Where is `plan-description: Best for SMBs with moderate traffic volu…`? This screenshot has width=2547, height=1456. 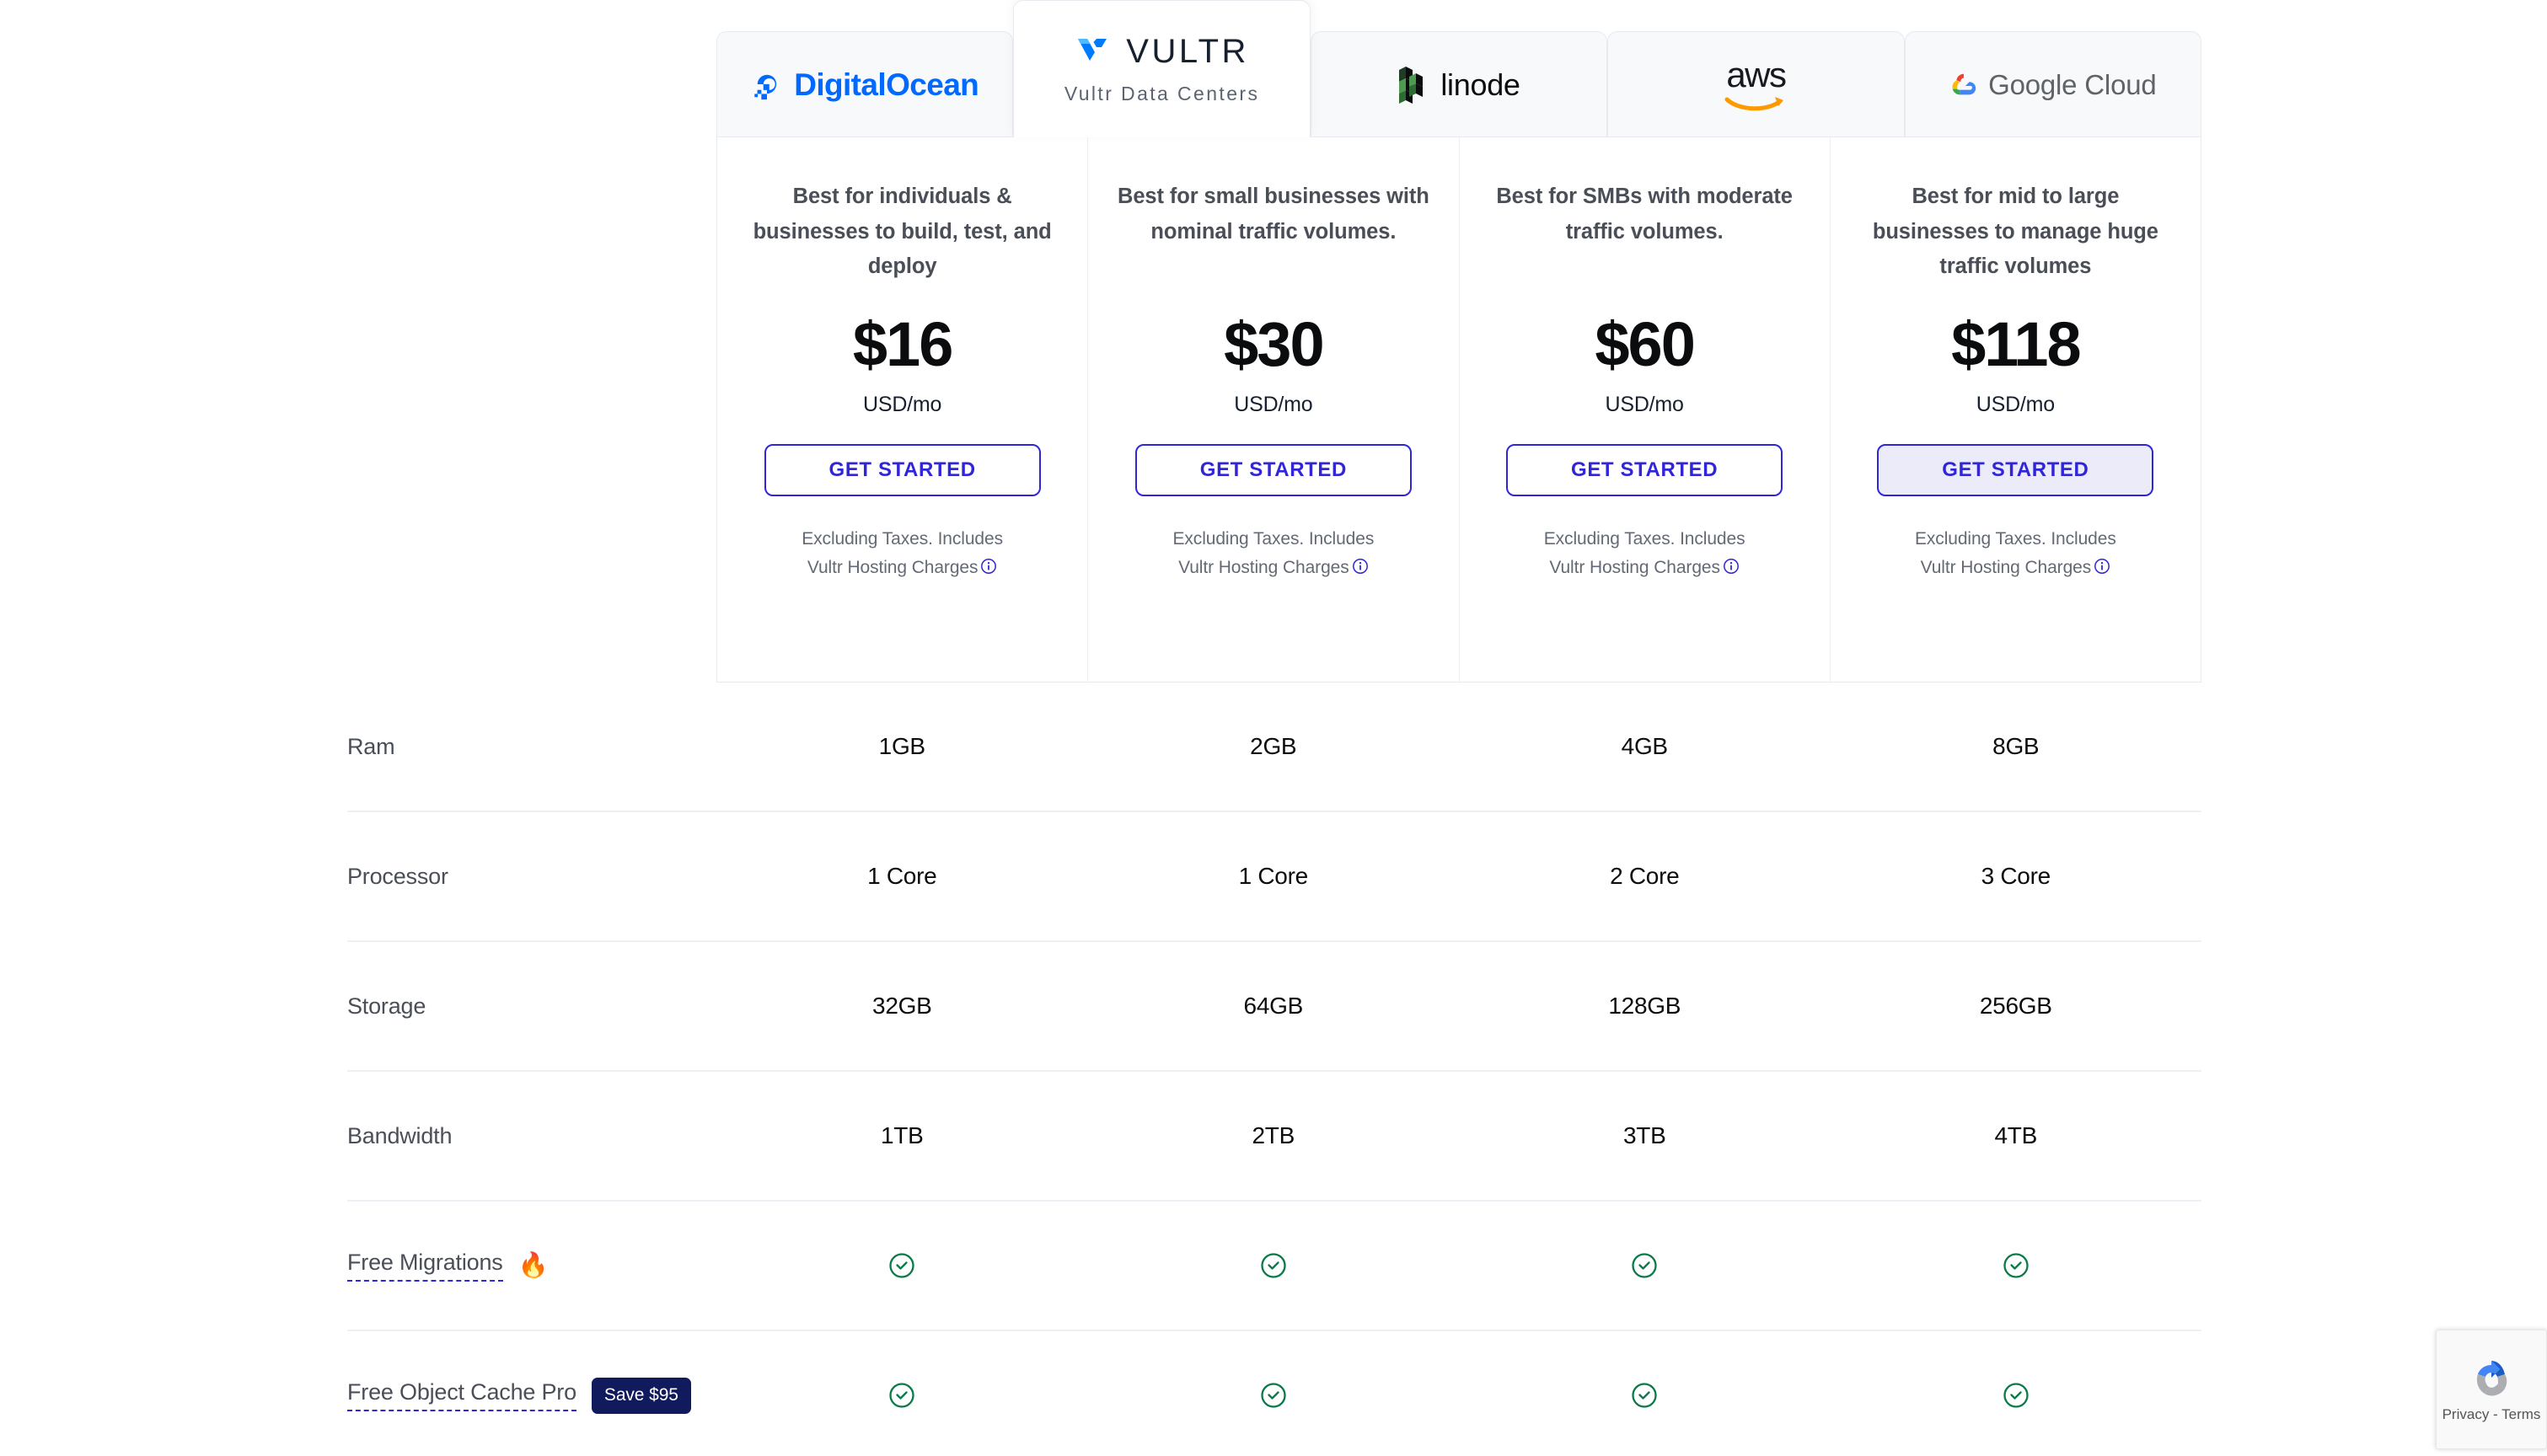
plan-description: Best for SMBs with moderate traffic volu… is located at coordinates (1644, 214).